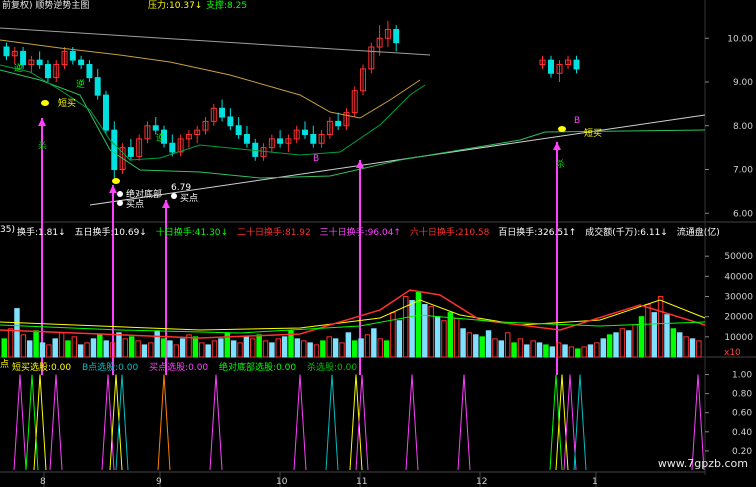 The image size is (756, 487). I want to click on price-tick-label: 10.00, so click(740, 39).